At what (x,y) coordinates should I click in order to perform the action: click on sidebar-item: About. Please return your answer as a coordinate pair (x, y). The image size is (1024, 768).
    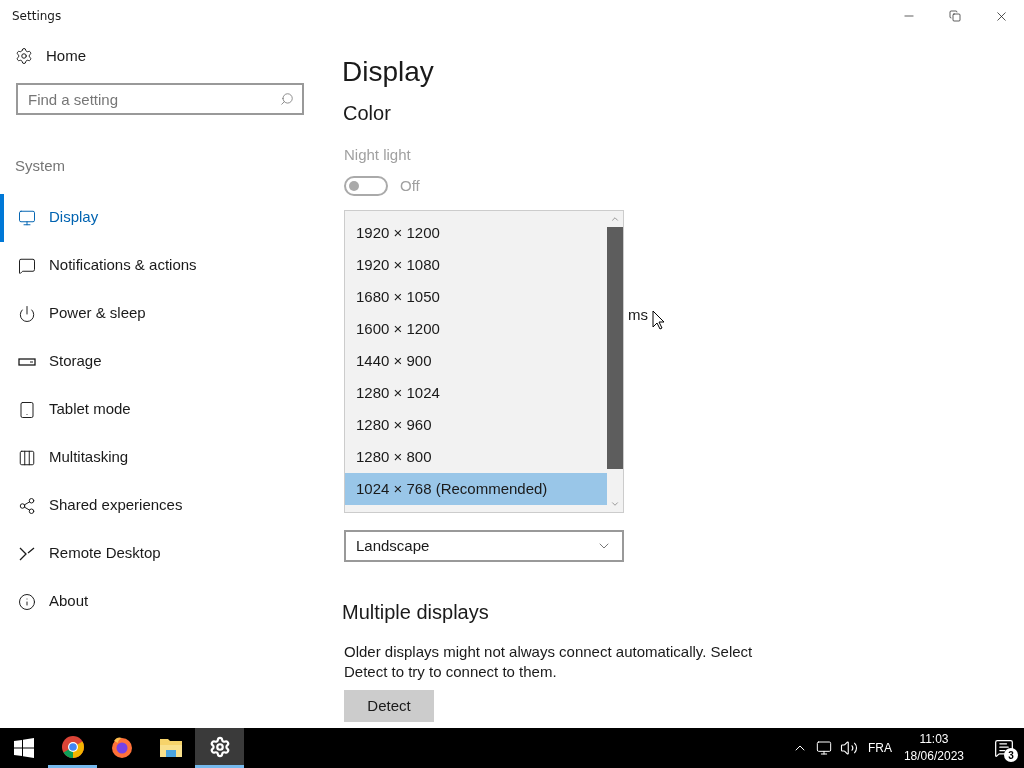
    Looking at the image, I should click on (171, 601).